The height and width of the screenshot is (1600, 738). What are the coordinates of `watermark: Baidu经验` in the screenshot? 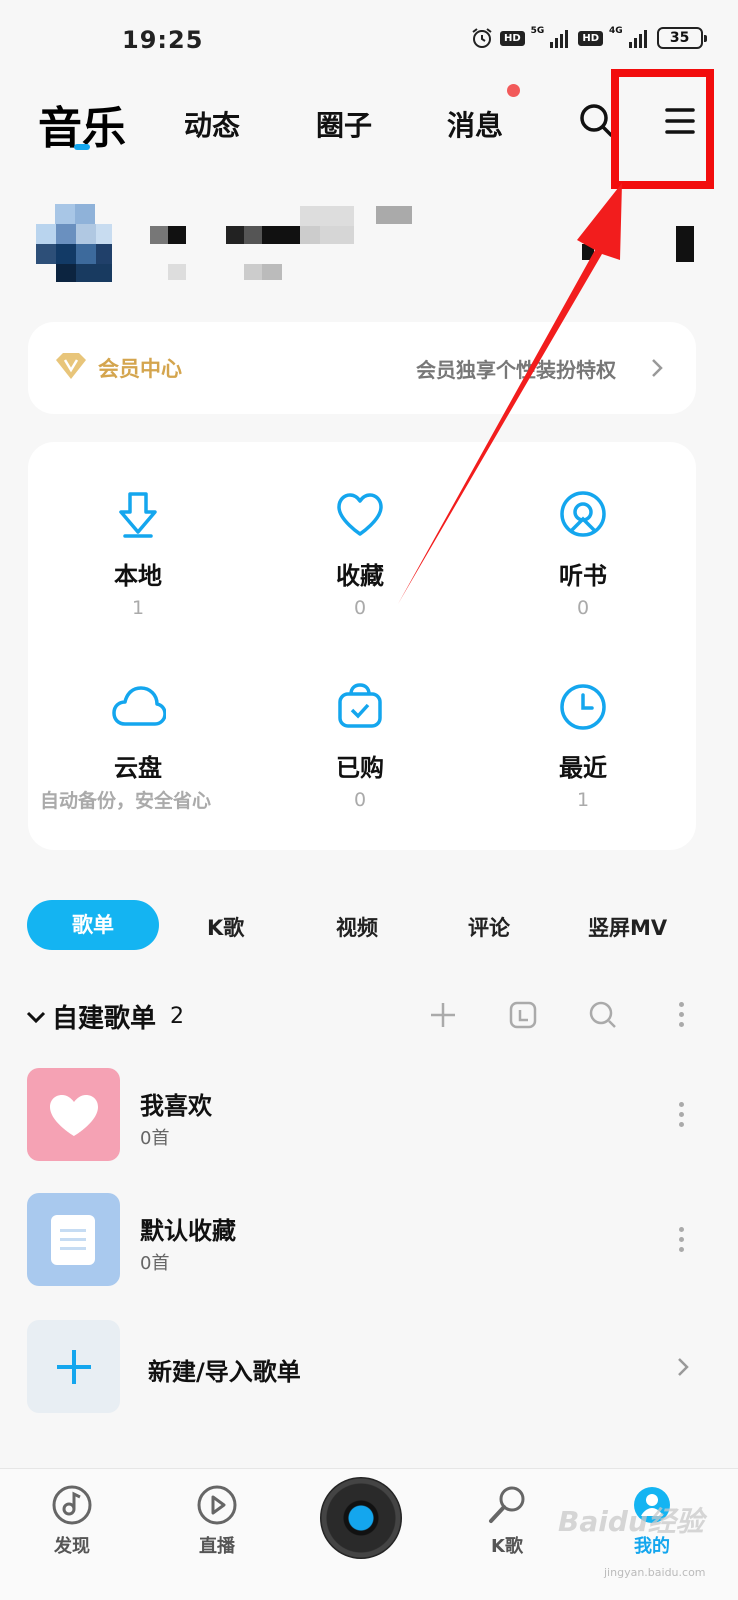 It's located at (631, 1521).